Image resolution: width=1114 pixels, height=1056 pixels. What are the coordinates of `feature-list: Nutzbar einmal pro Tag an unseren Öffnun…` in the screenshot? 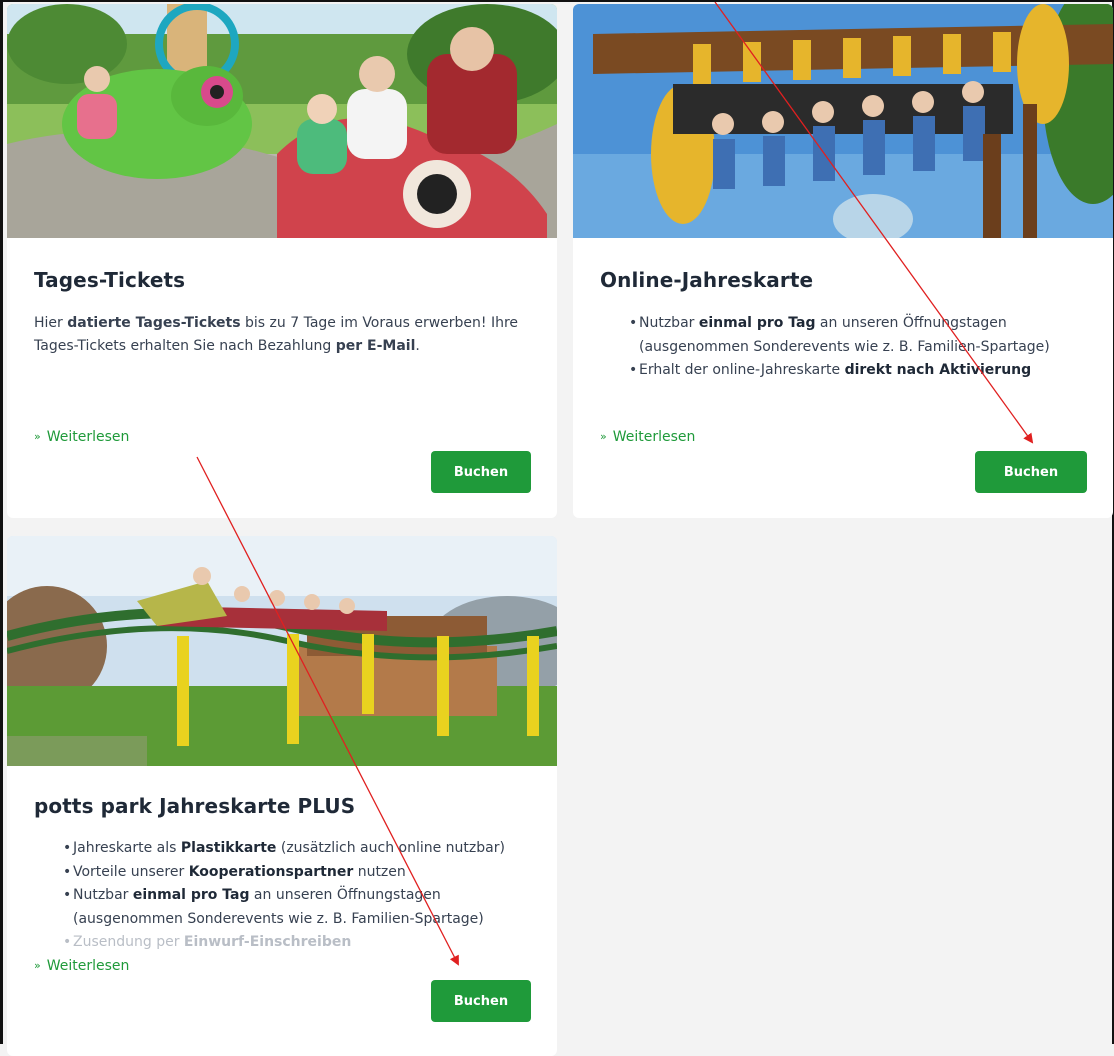 It's located at (866, 347).